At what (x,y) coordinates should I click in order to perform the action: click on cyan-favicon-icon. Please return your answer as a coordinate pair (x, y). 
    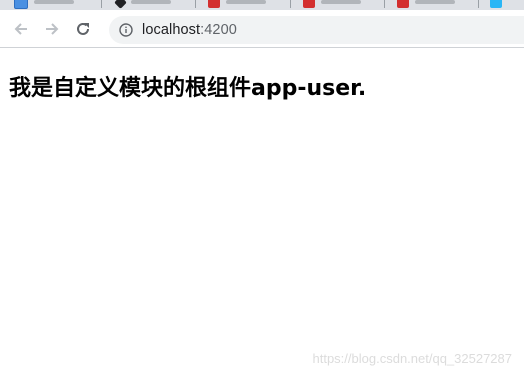
    Looking at the image, I should click on (496, 4).